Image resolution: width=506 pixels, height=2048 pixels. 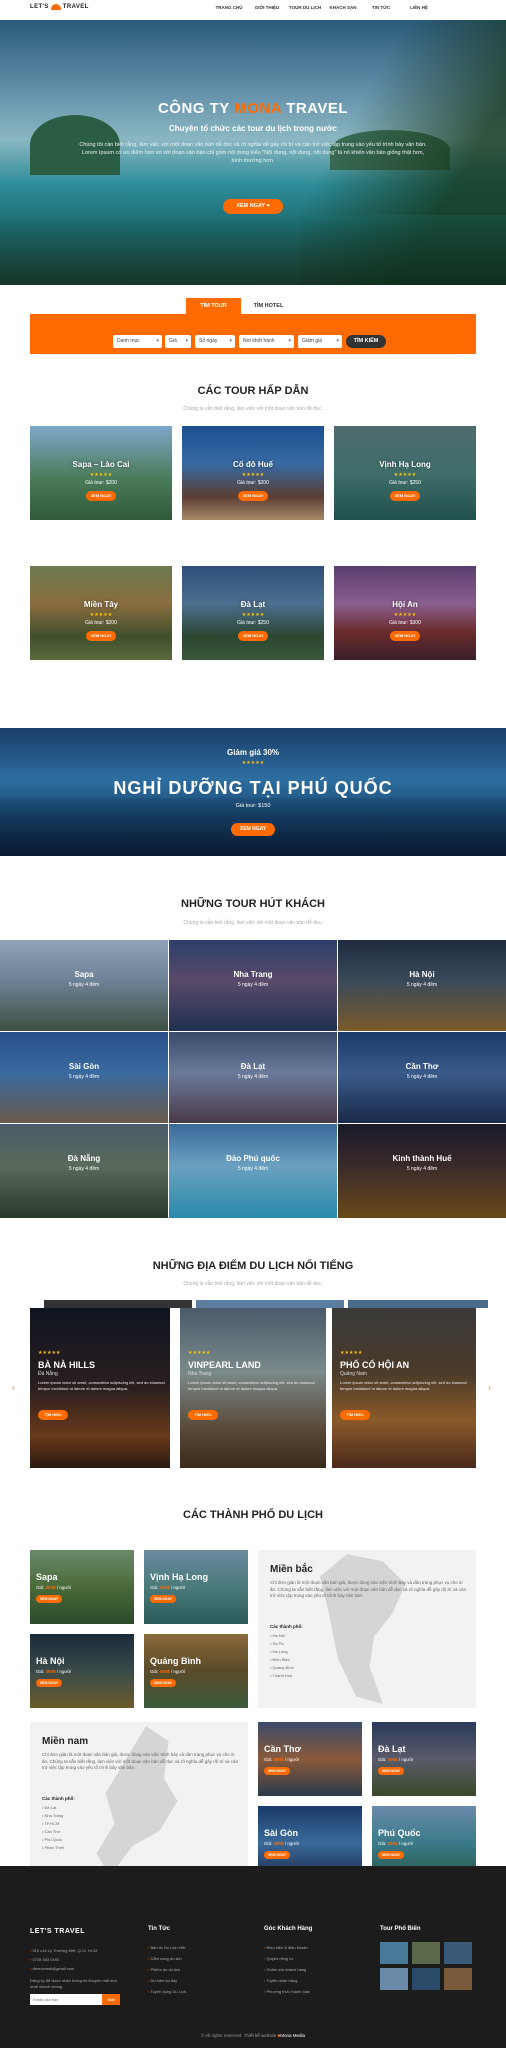 I want to click on tab-find-hotel: TÌM HOTEL, so click(x=268, y=306).